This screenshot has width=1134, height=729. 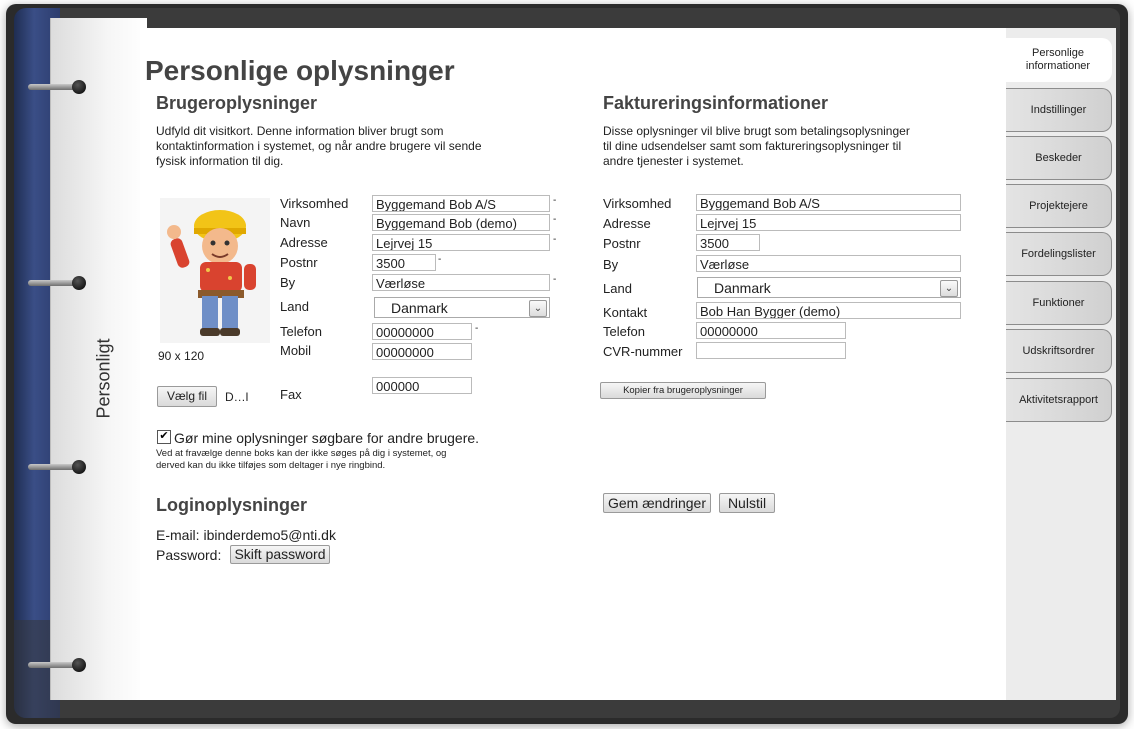 What do you see at coordinates (299, 262) in the screenshot?
I see `zip-label: Postnr` at bounding box center [299, 262].